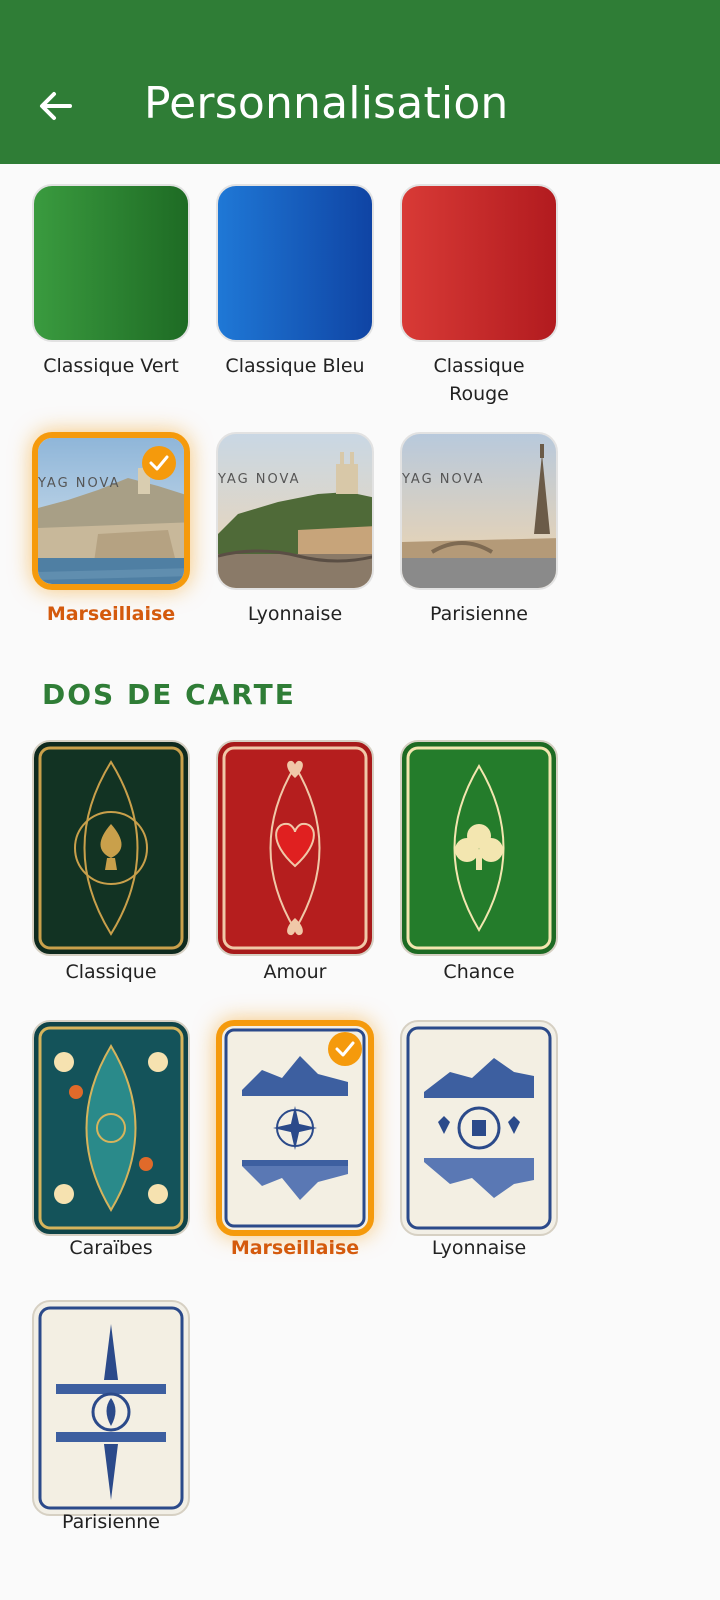 The height and width of the screenshot is (1600, 720). I want to click on card-back-parisienne-tile, so click(111, 1408).